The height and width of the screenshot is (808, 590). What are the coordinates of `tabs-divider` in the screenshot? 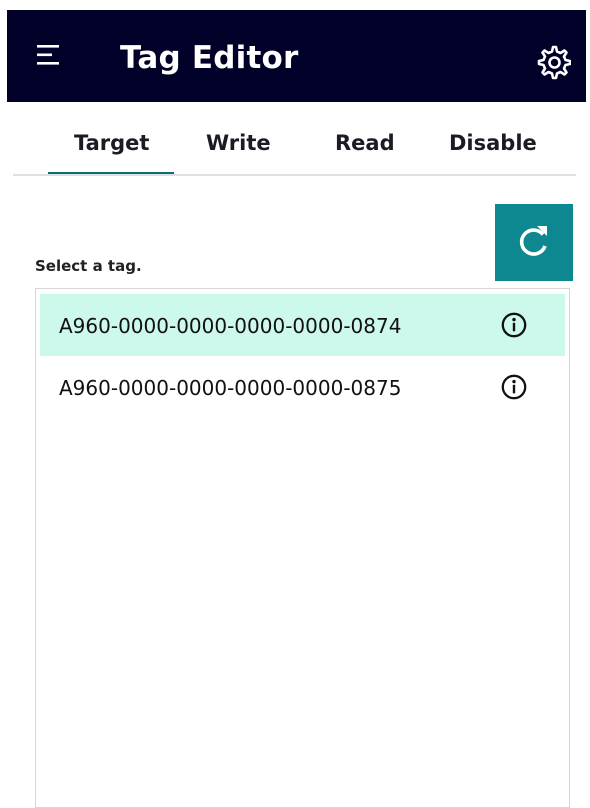 It's located at (294, 175).